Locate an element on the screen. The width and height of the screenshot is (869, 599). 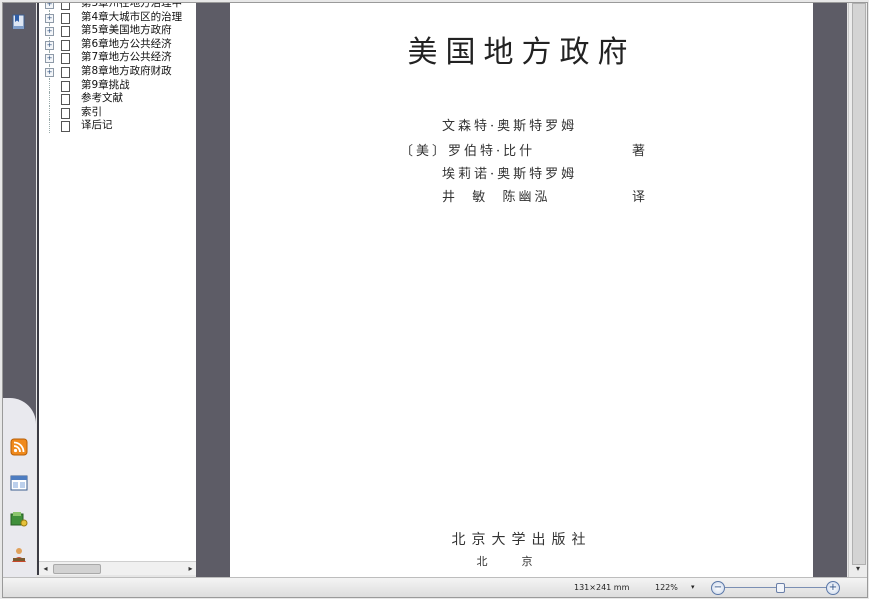
outline-item-label: 第5章美国地方政府 is located at coordinates (126, 30).